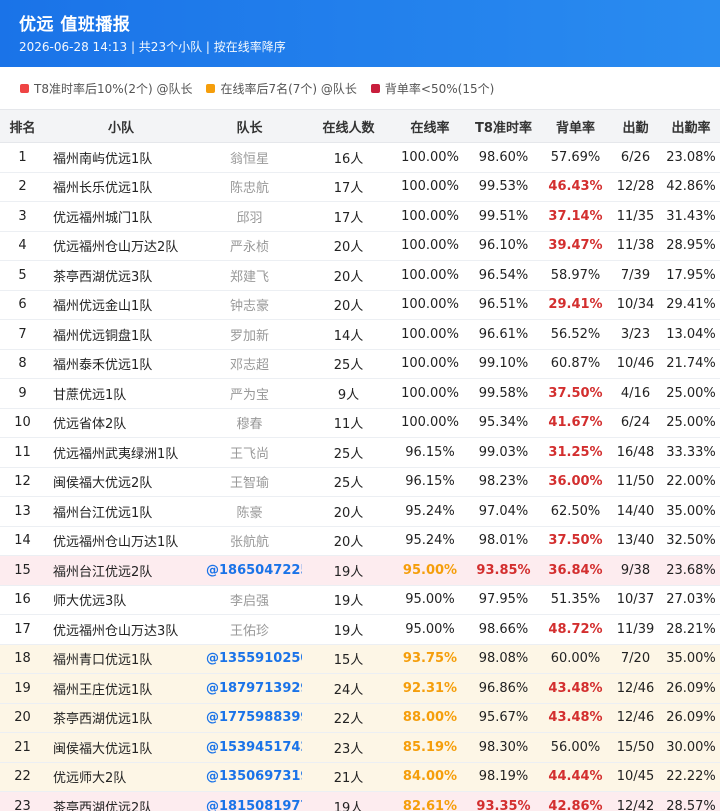 The height and width of the screenshot is (811, 720). I want to click on cell-att-rate: 35.00%, so click(691, 511).